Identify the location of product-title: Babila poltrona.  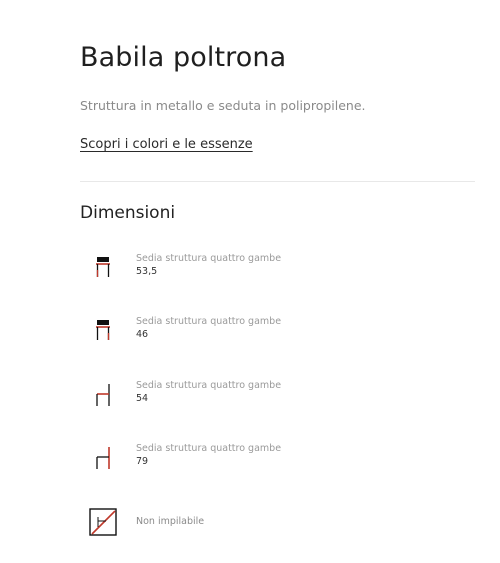
(183, 57).